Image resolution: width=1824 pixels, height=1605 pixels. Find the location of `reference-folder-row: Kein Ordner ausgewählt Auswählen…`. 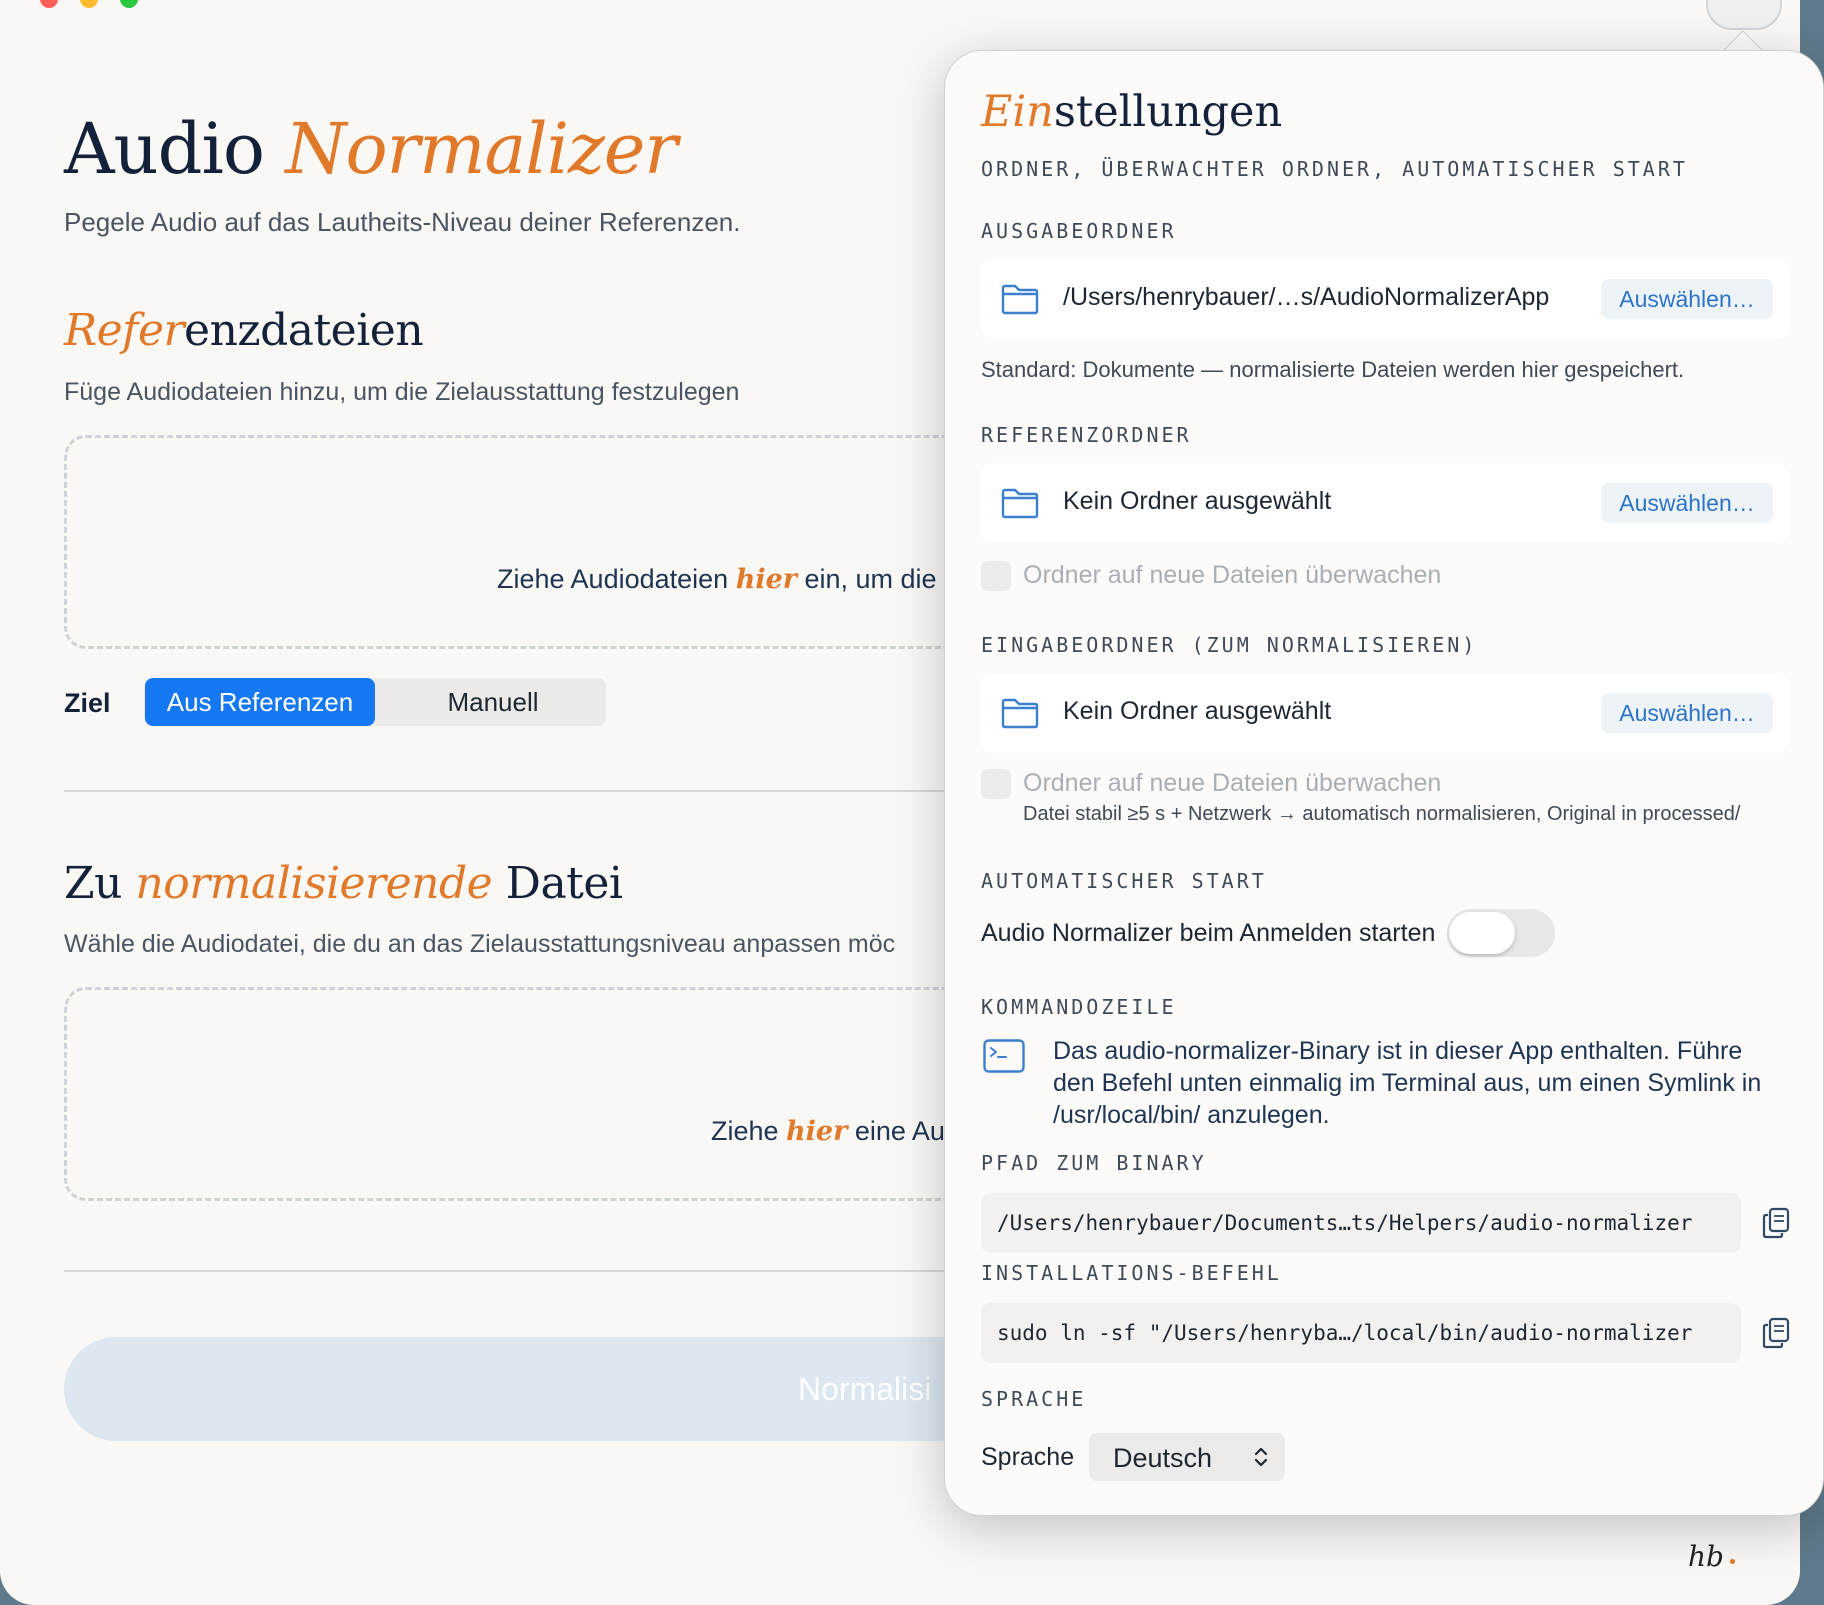

reference-folder-row: Kein Ordner ausgewählt Auswählen… is located at coordinates (1385, 503).